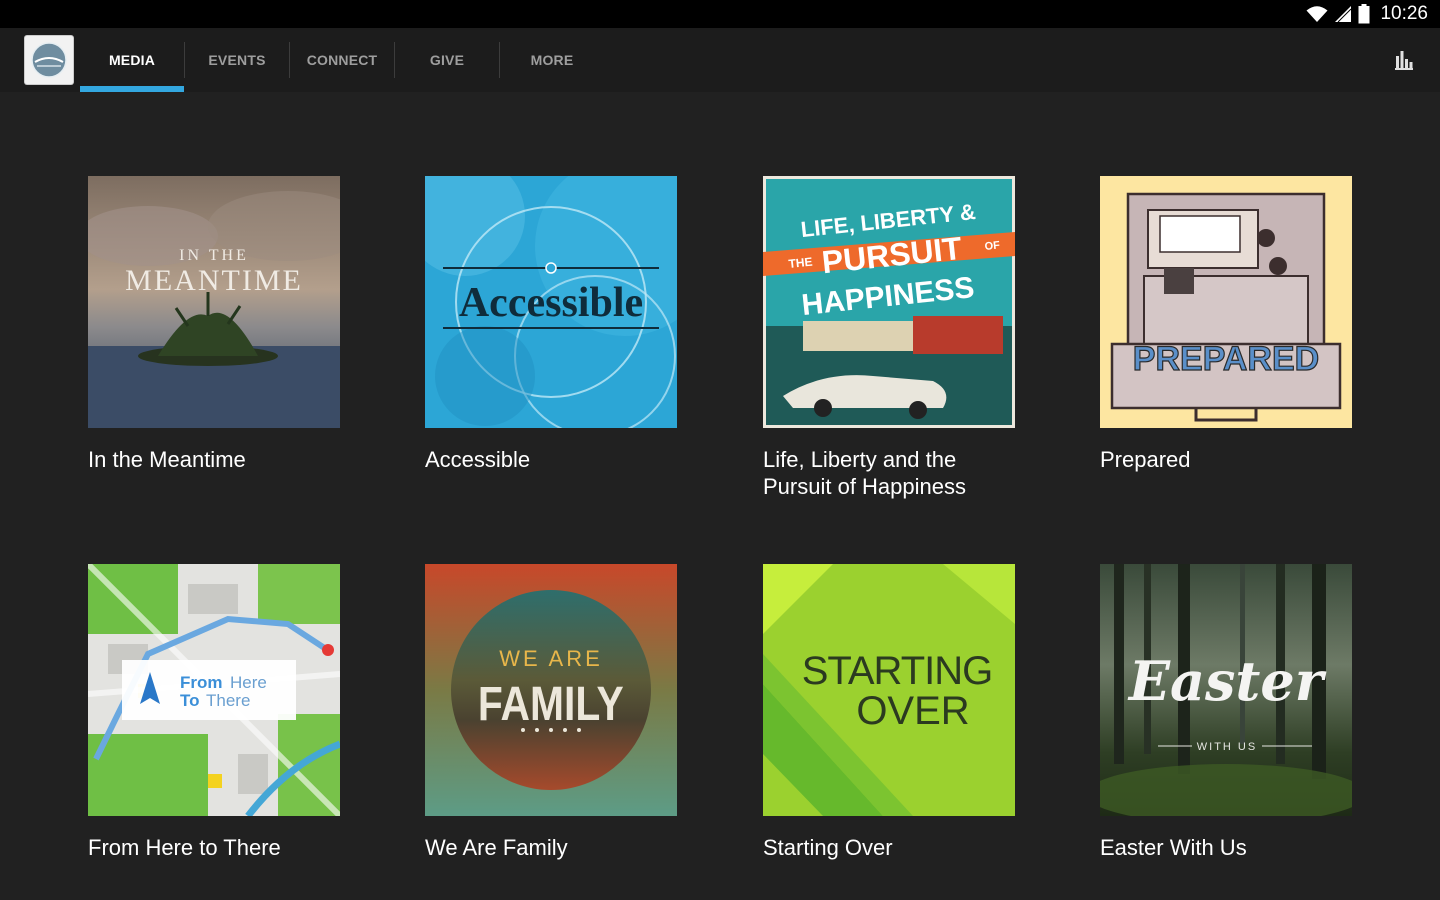 The width and height of the screenshot is (1440, 900). What do you see at coordinates (190, 700) in the screenshot?
I see `art-text: To` at bounding box center [190, 700].